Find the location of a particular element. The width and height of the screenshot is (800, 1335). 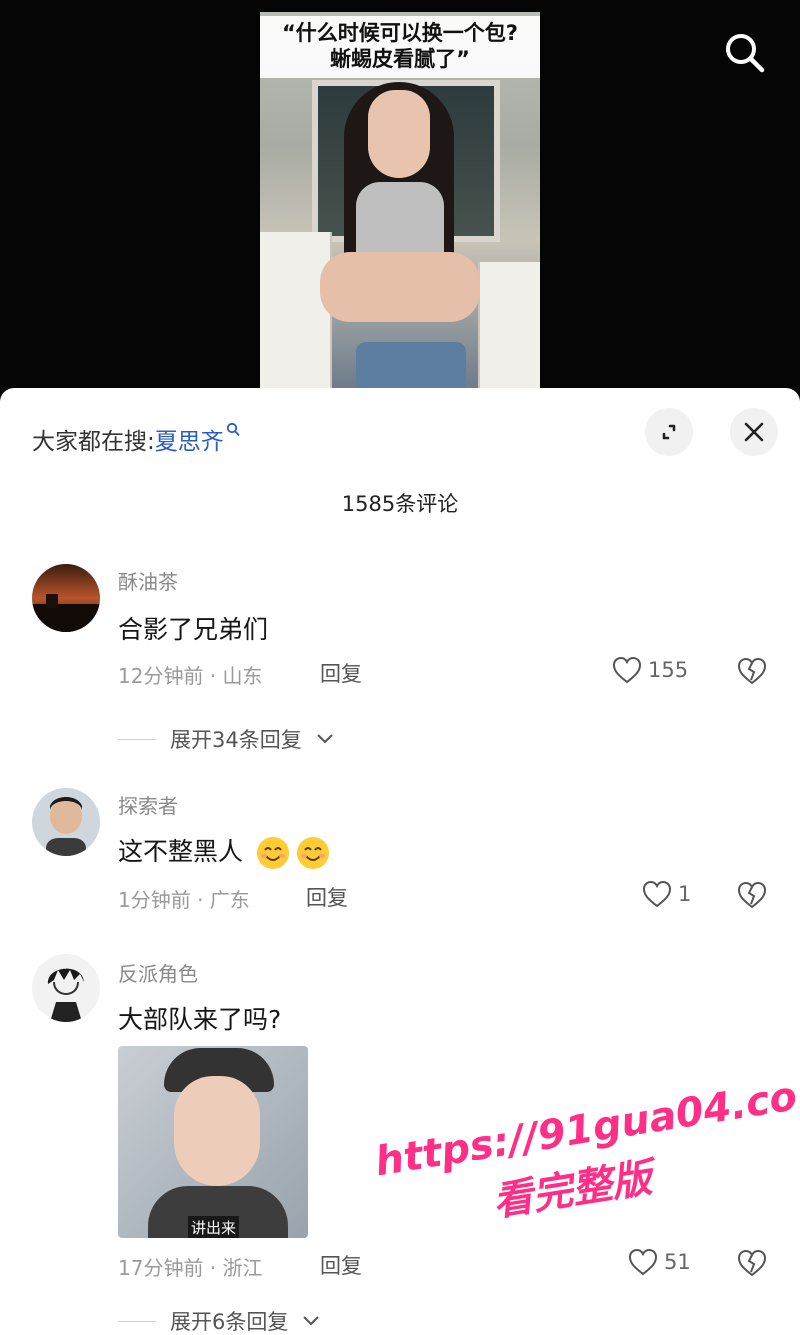

comment-username: 反派角色 is located at coordinates (158, 972).